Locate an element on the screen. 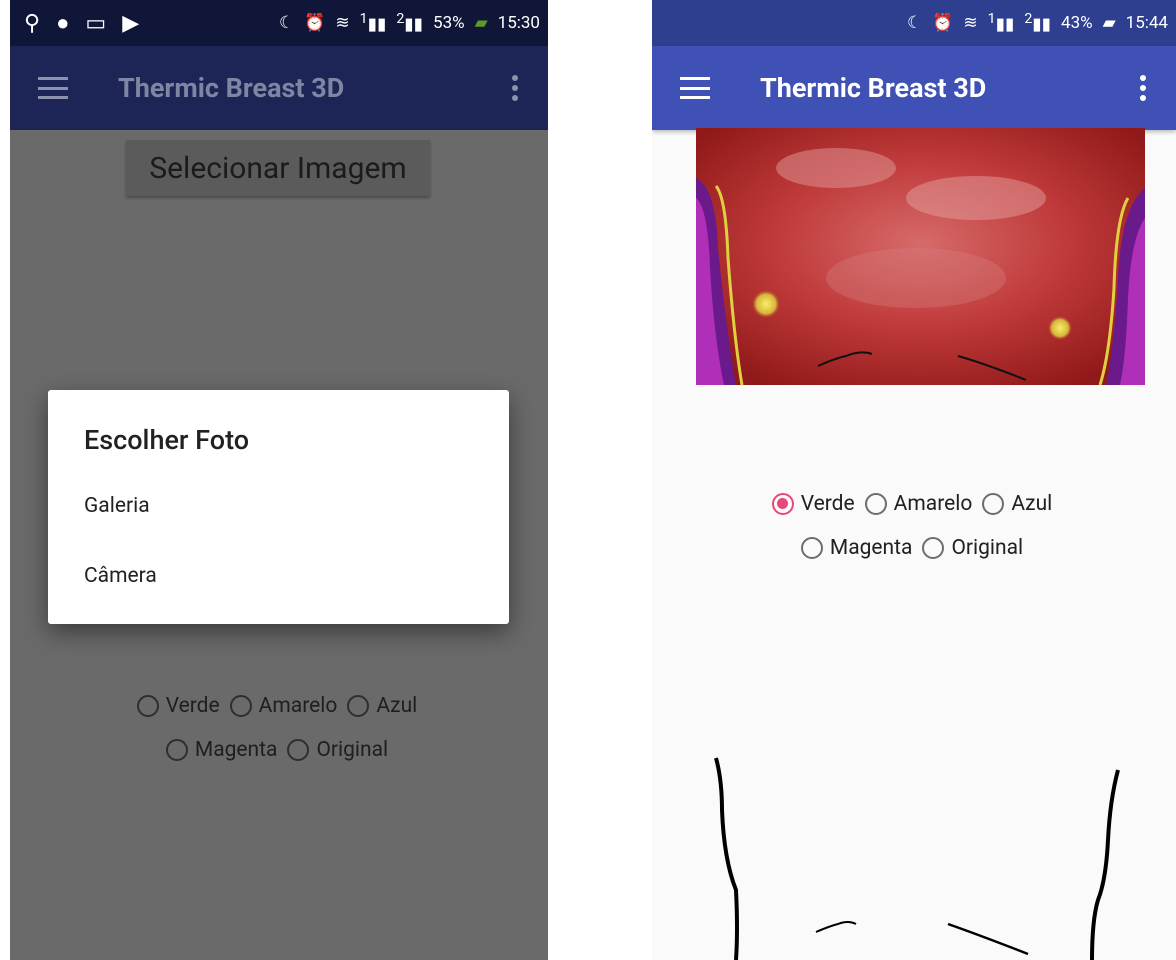 This screenshot has height=960, width=1176. dialog-option-gallery: Galeria is located at coordinates (117, 506).